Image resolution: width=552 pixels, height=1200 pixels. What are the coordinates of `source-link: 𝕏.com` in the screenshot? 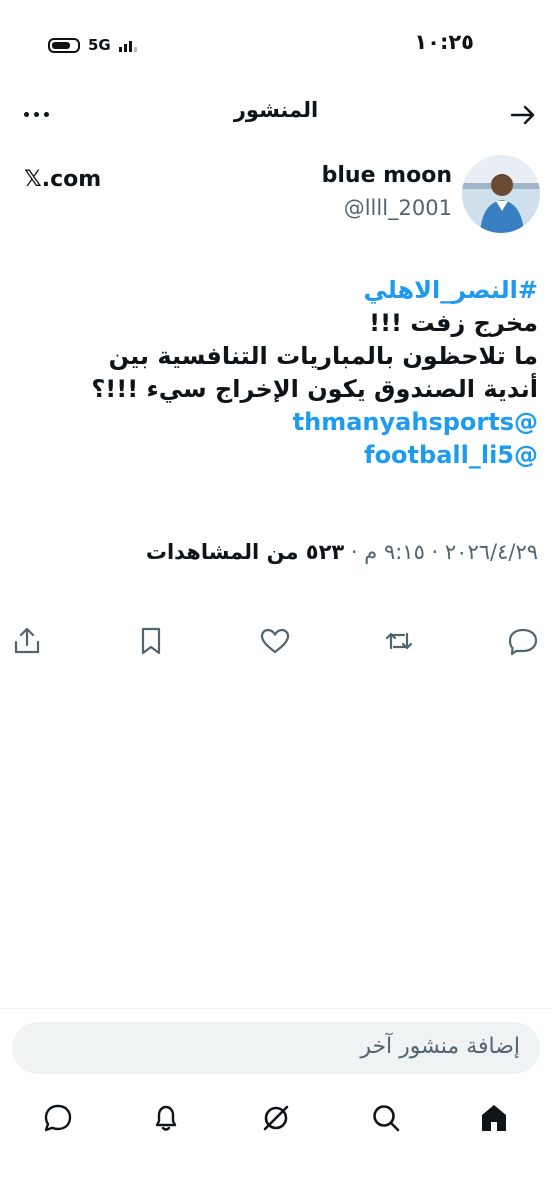 It's located at (62, 179).